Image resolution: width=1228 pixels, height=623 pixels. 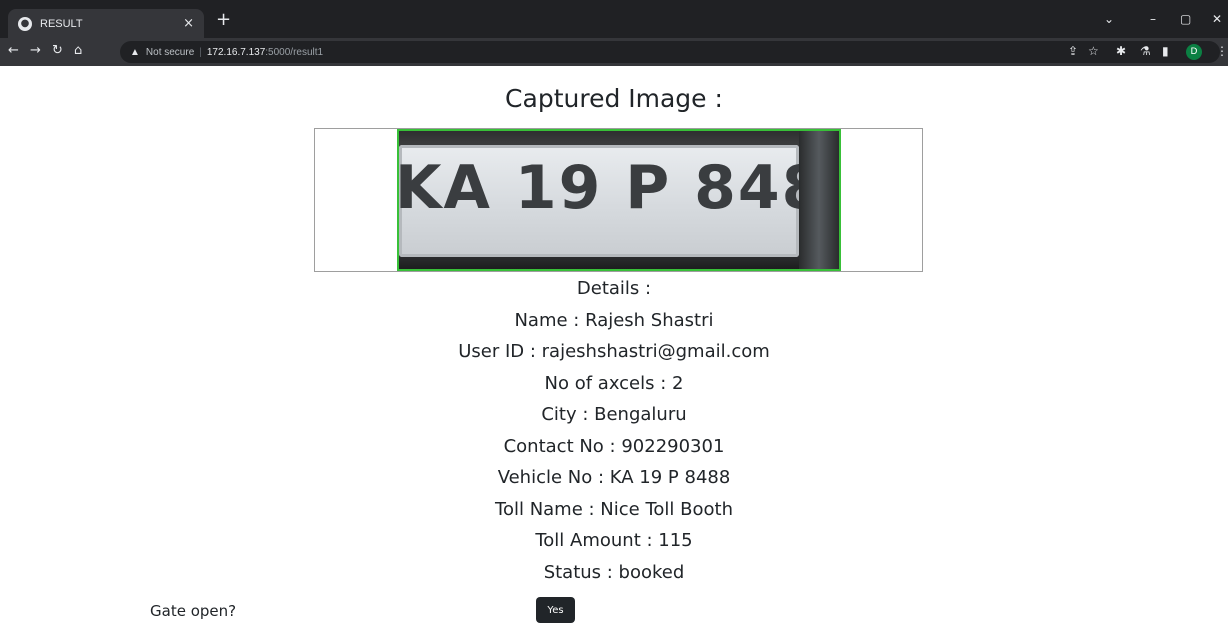 What do you see at coordinates (614, 509) in the screenshot?
I see `detail-toll-name: Toll Name : Nice Toll Booth` at bounding box center [614, 509].